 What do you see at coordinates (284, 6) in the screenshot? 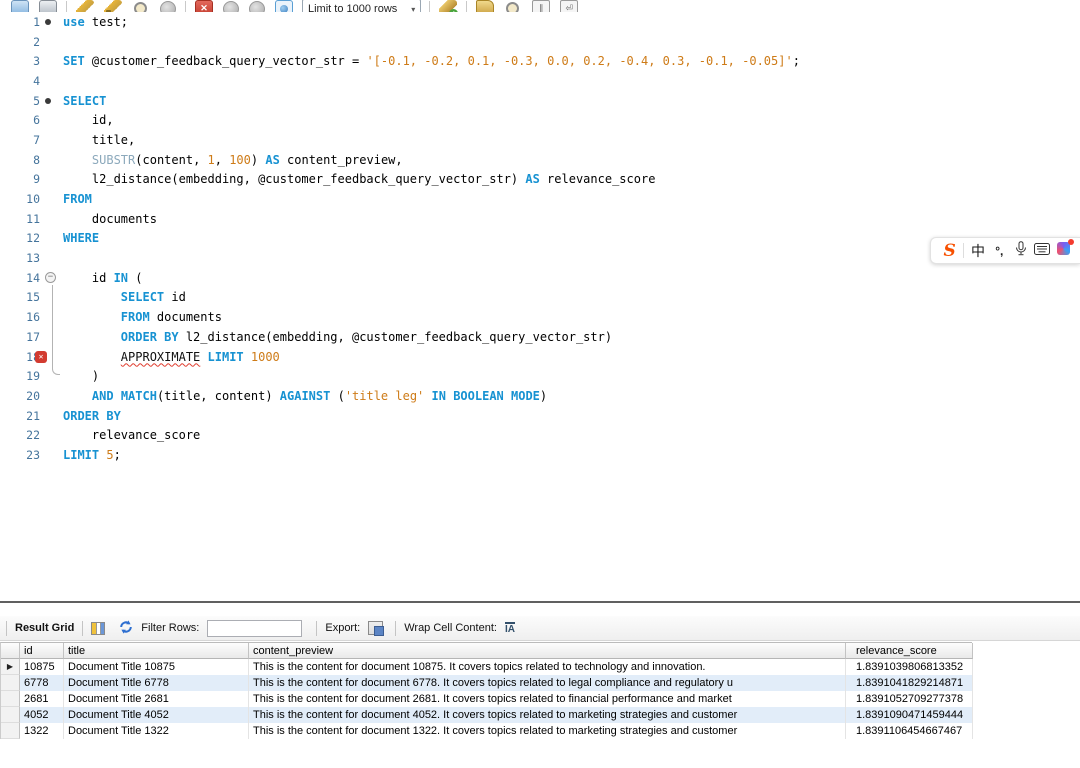
I see `toggle-autocommit-icon` at bounding box center [284, 6].